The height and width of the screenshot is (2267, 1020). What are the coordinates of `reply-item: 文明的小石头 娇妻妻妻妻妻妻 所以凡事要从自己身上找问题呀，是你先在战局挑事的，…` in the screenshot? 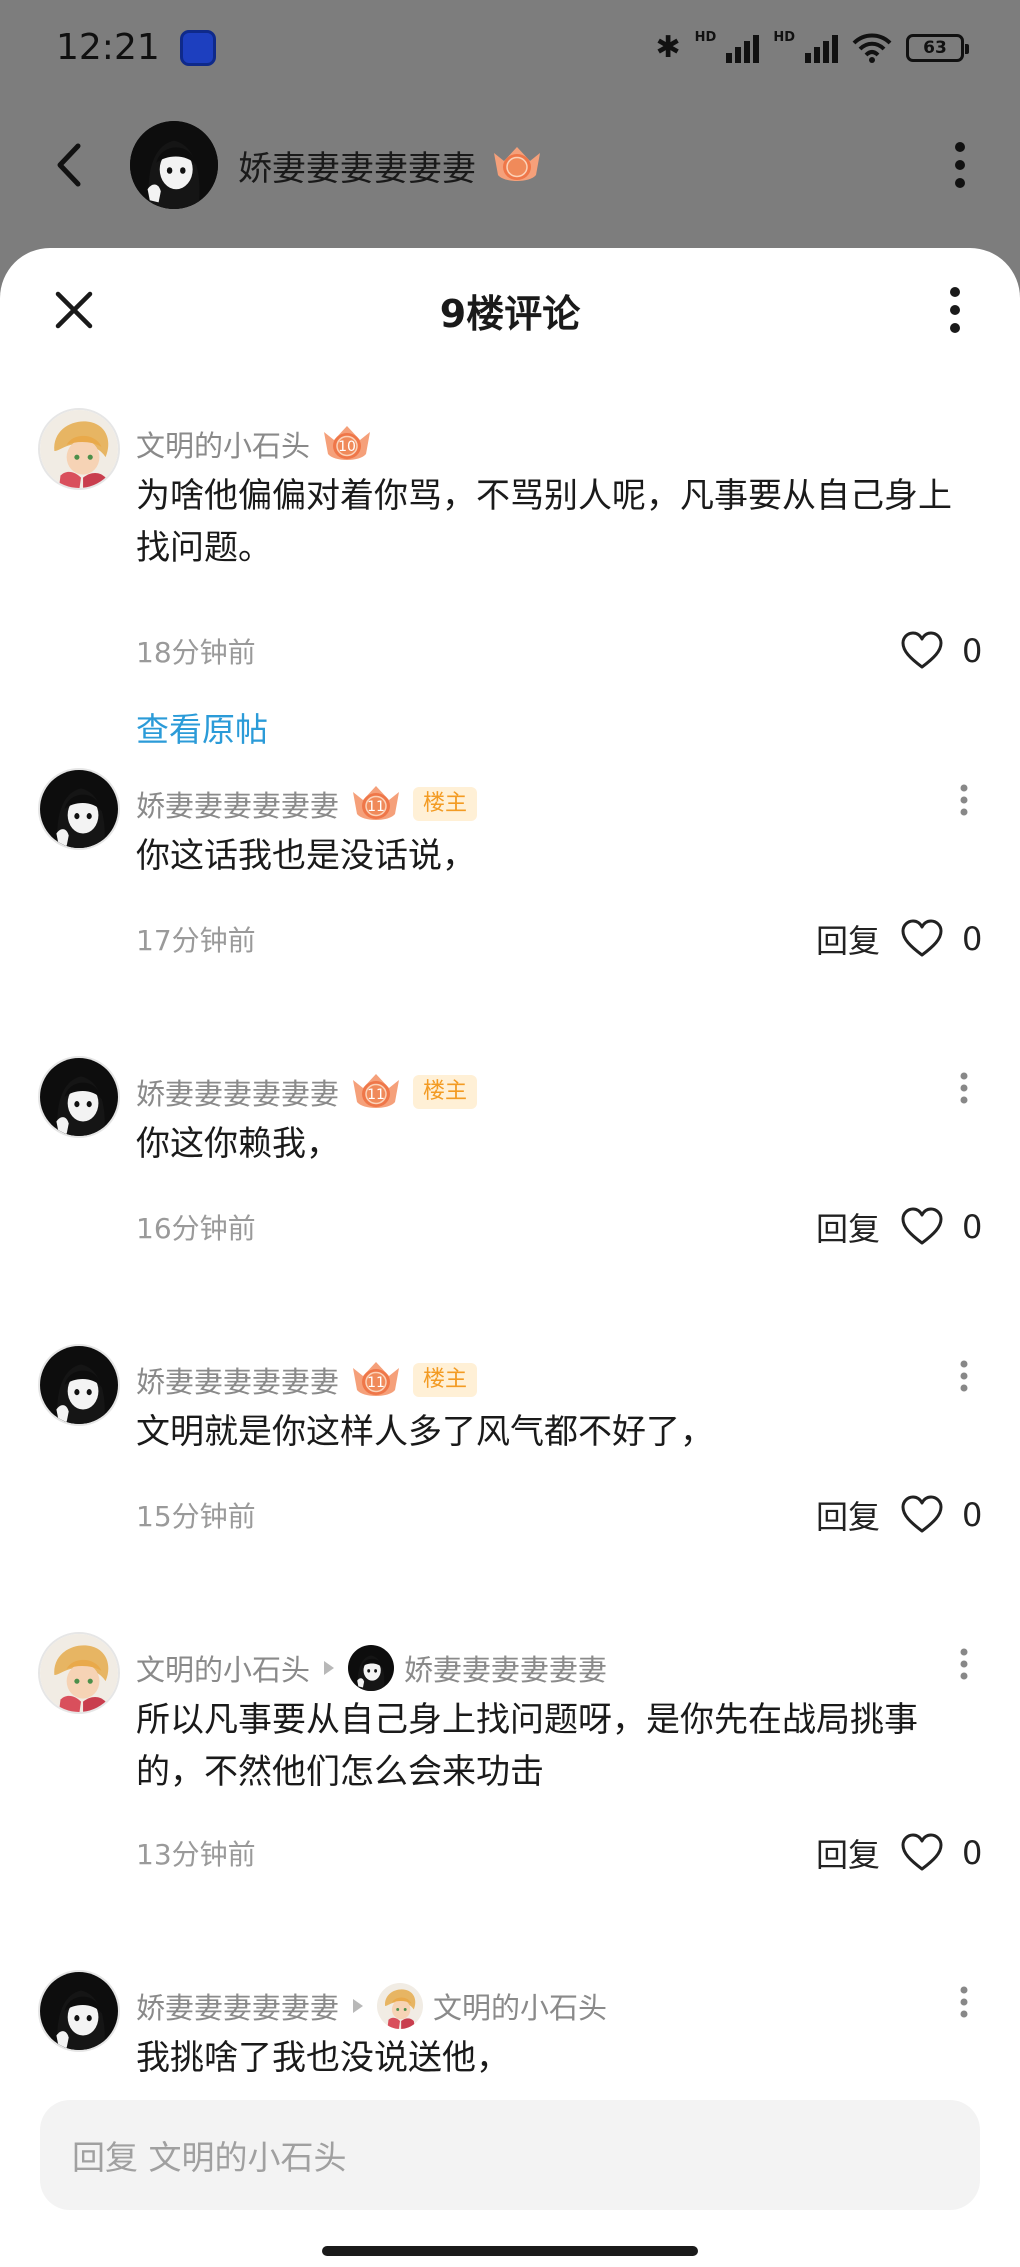 It's located at (510, 1792).